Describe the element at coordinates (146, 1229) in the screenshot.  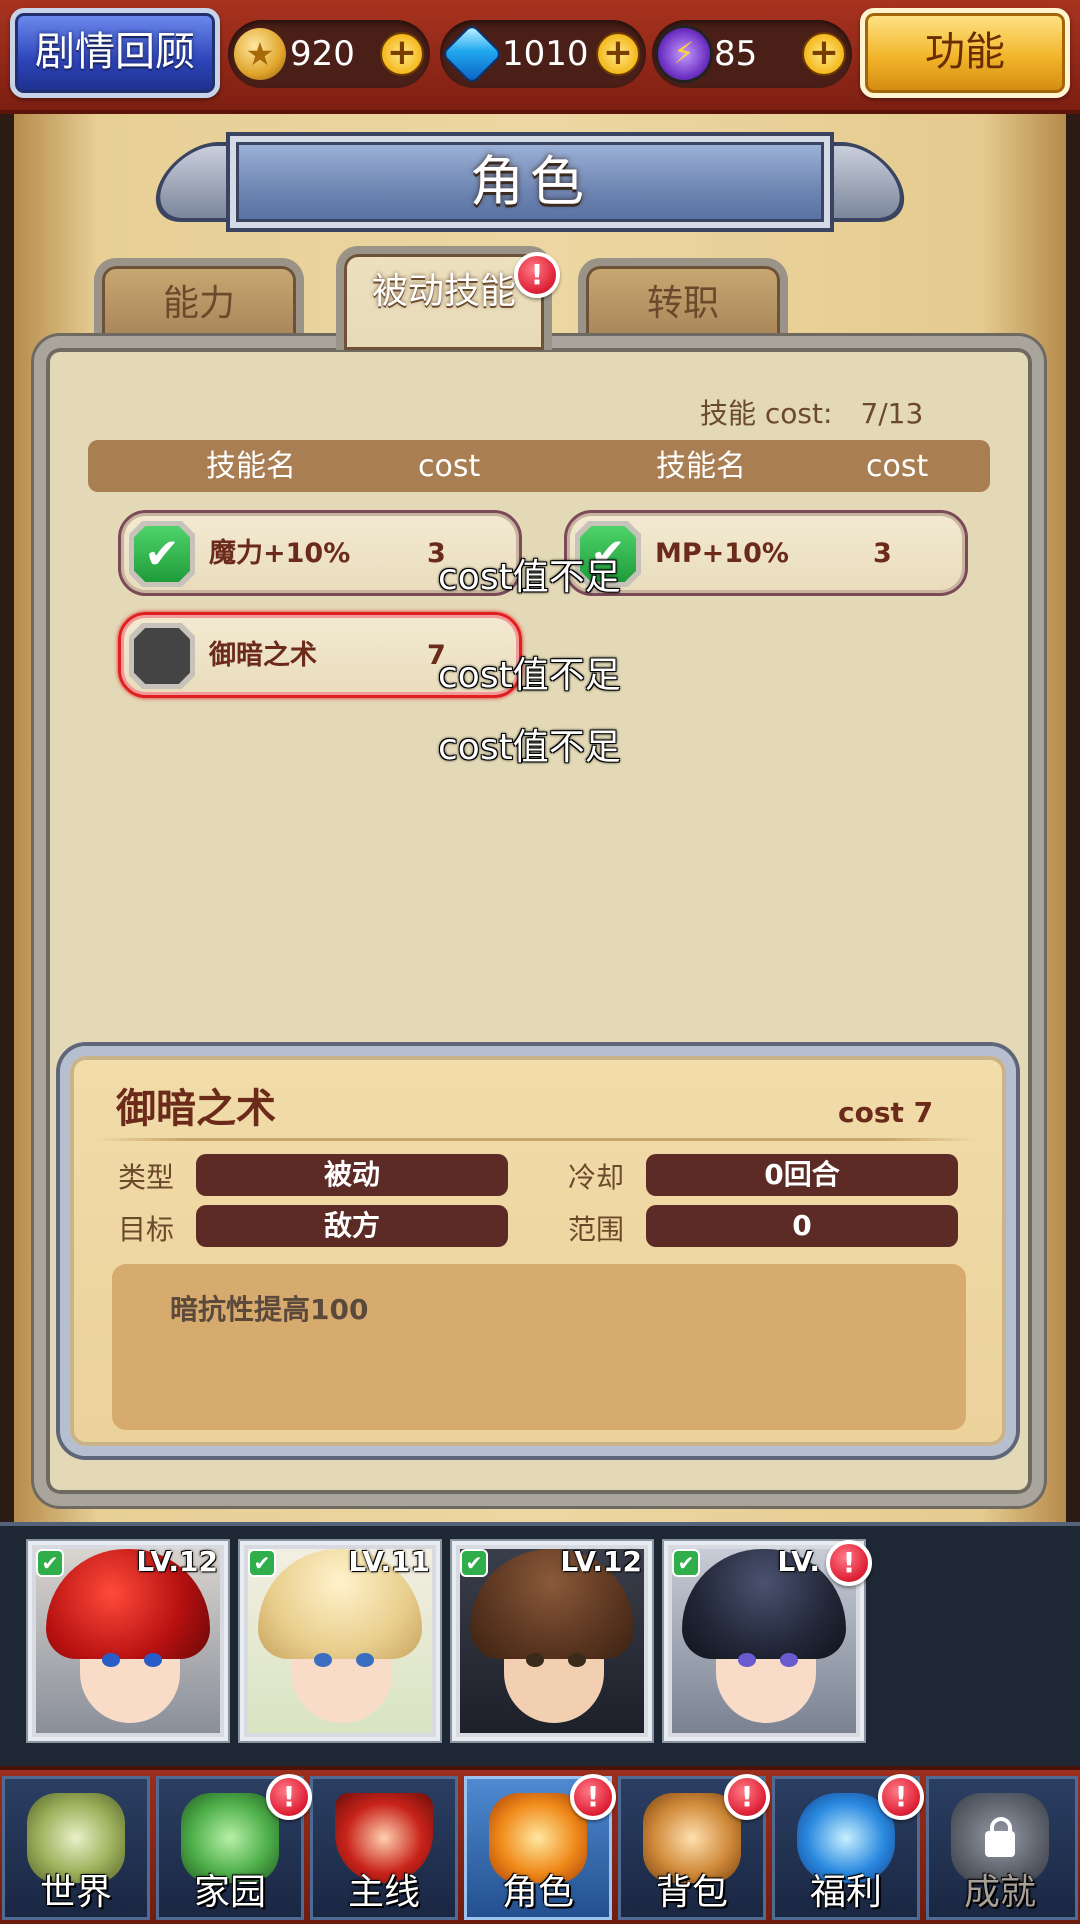
I see `target-label: 目标` at that location.